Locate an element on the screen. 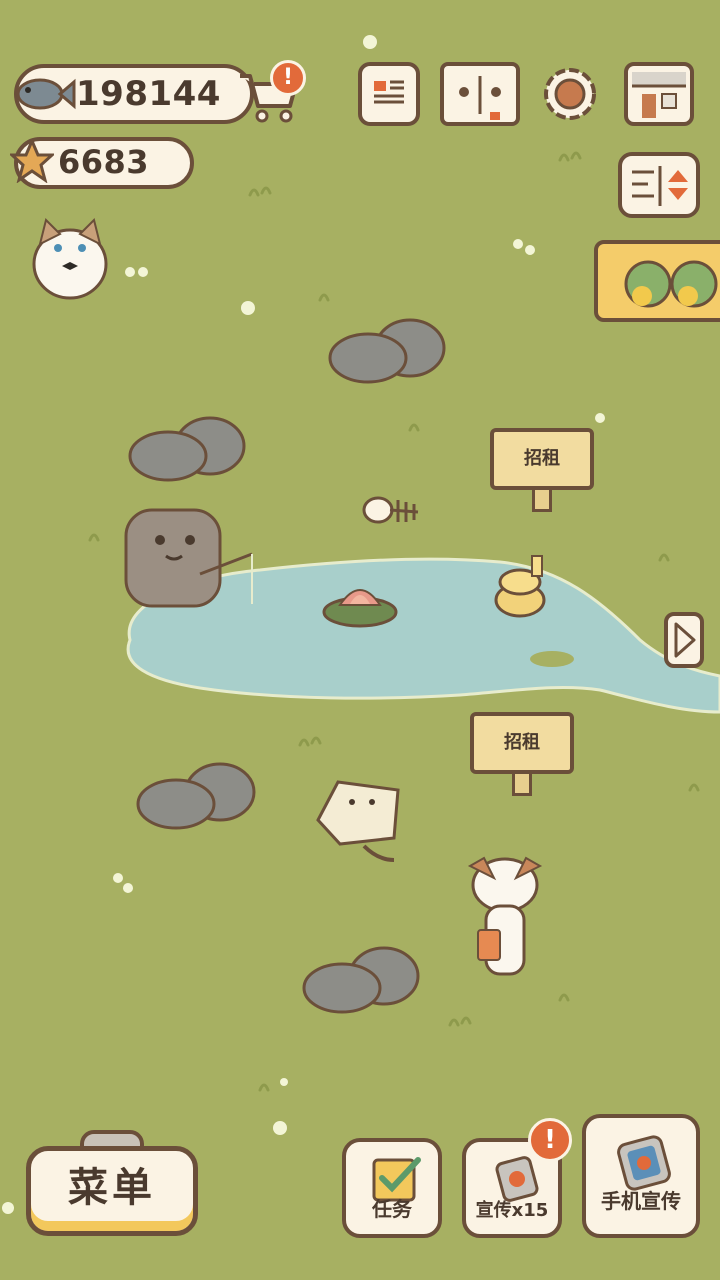 This screenshot has height=1280, width=720. for-rent-sign-1: 招租 is located at coordinates (542, 459).